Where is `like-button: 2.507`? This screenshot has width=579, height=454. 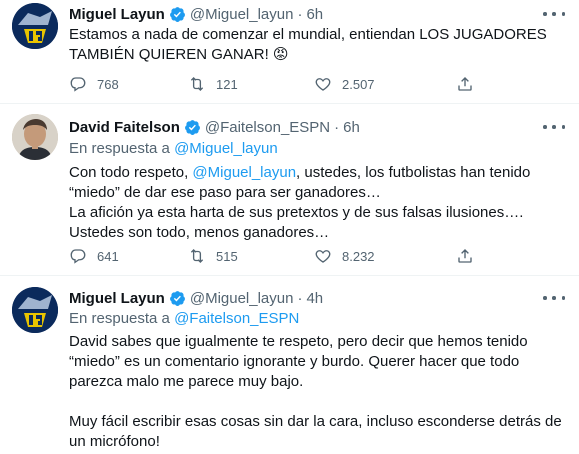 like-button: 2.507 is located at coordinates (344, 84).